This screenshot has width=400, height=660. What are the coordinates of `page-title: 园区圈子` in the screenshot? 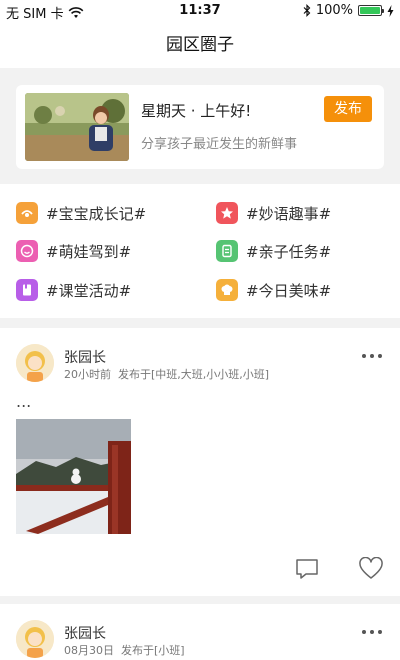 It's located at (200, 45).